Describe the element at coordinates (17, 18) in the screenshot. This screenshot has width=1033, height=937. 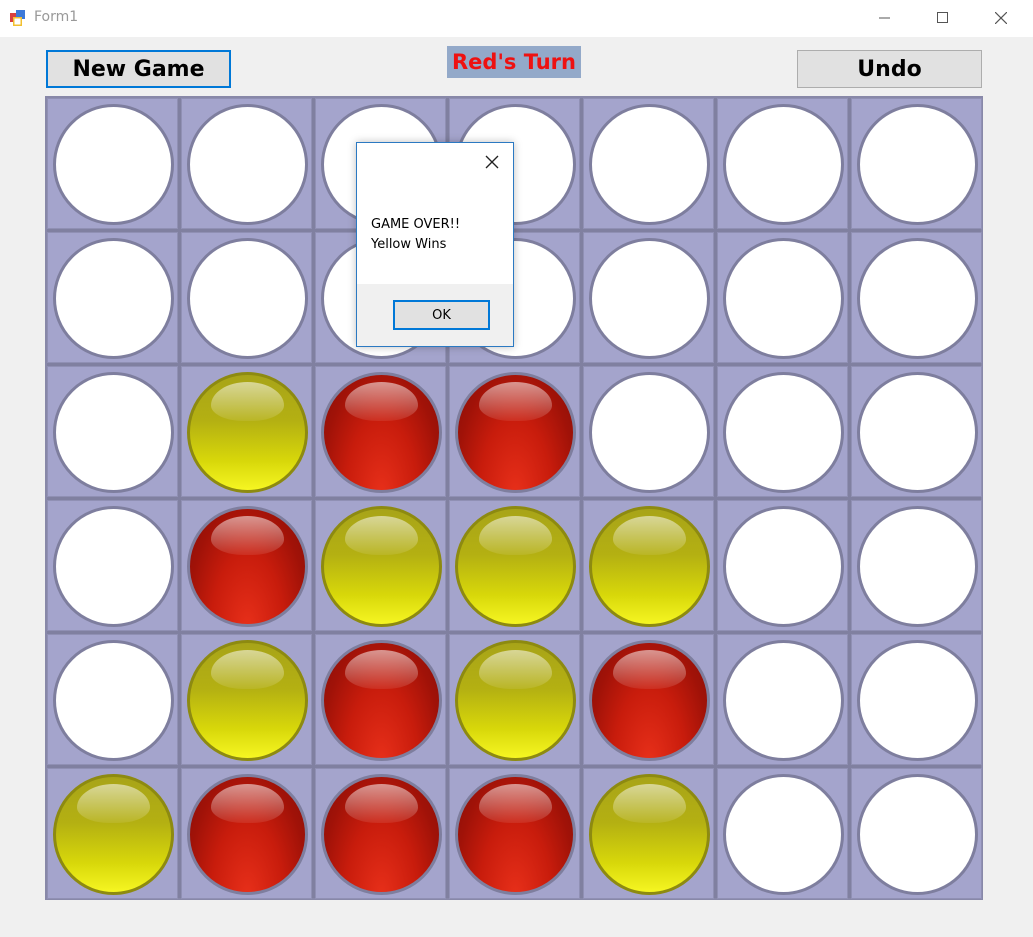
I see `app-icon` at that location.